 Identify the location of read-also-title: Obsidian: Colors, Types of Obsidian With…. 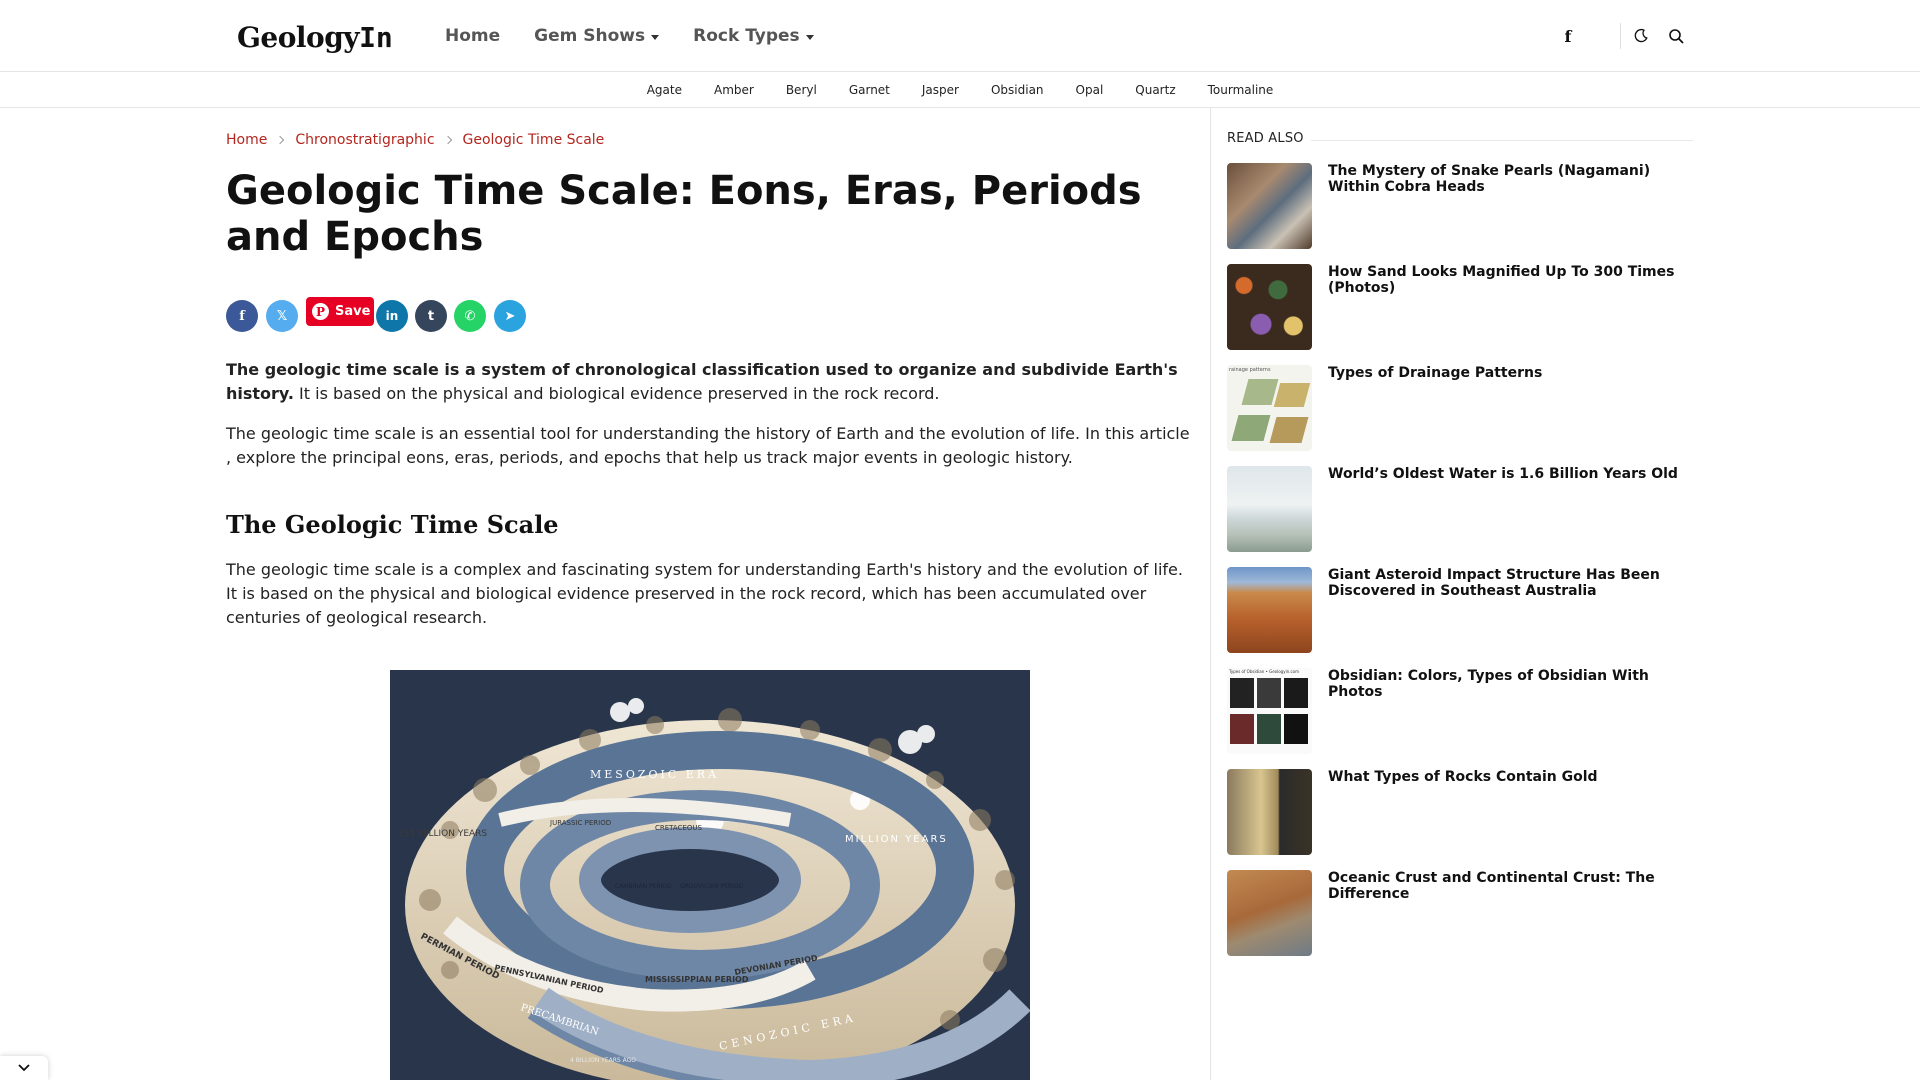
(1510, 684).